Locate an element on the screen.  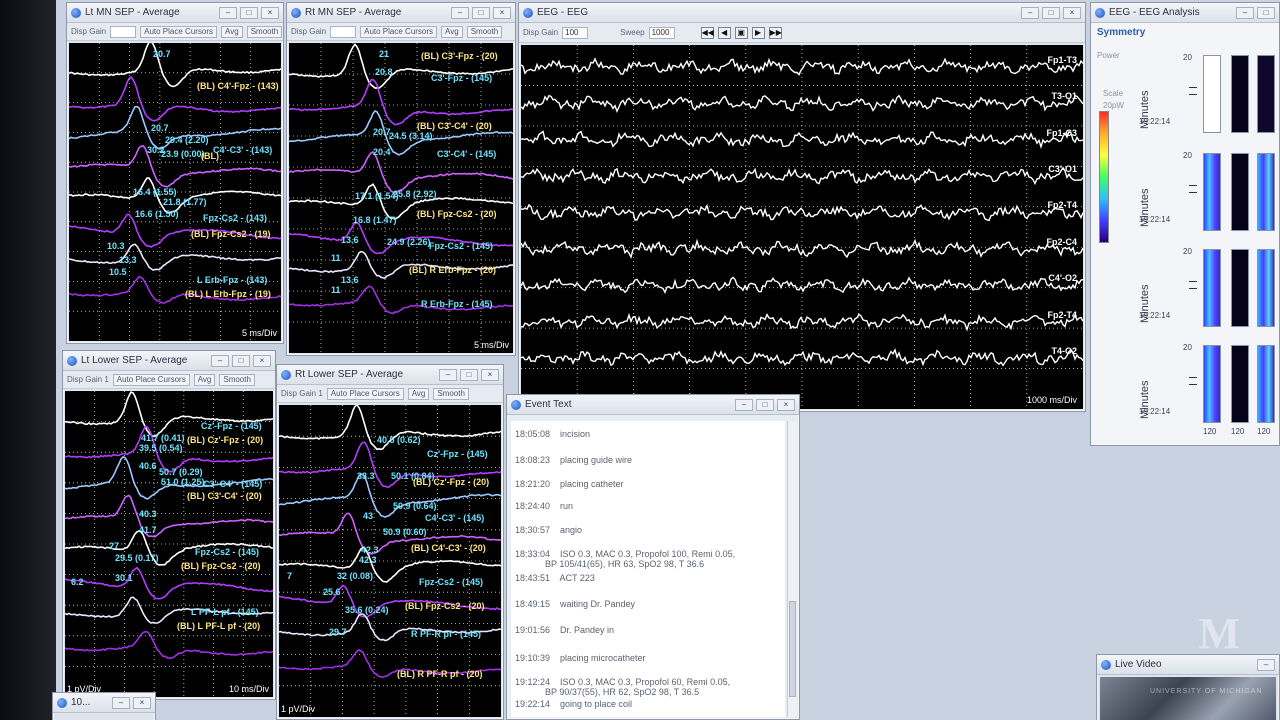
disp-gain-input: 100 is located at coordinates (575, 32).